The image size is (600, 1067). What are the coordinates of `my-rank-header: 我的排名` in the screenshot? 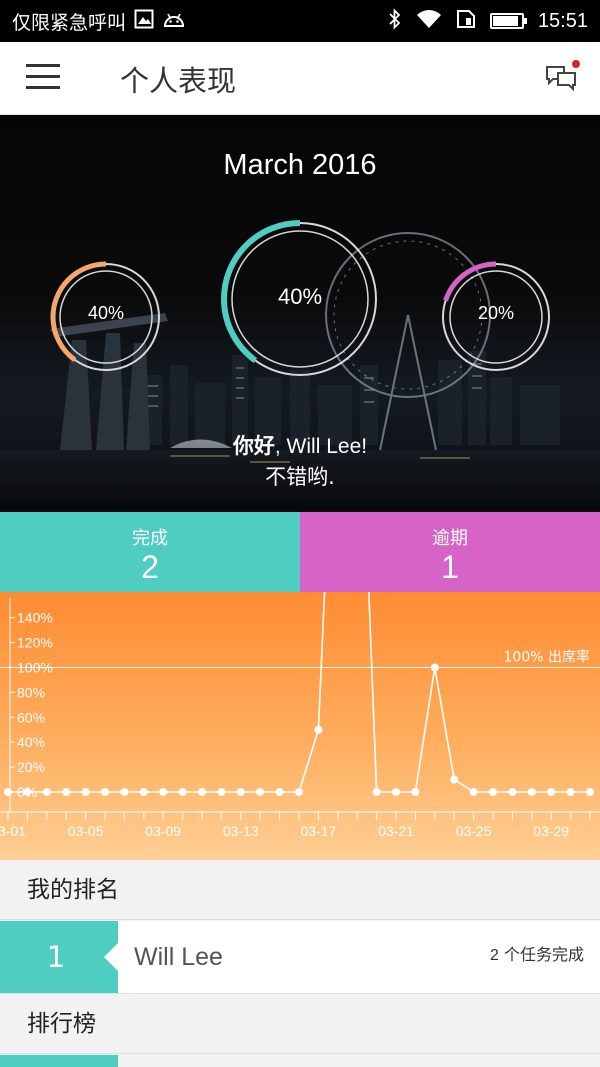 It's located at (300, 890).